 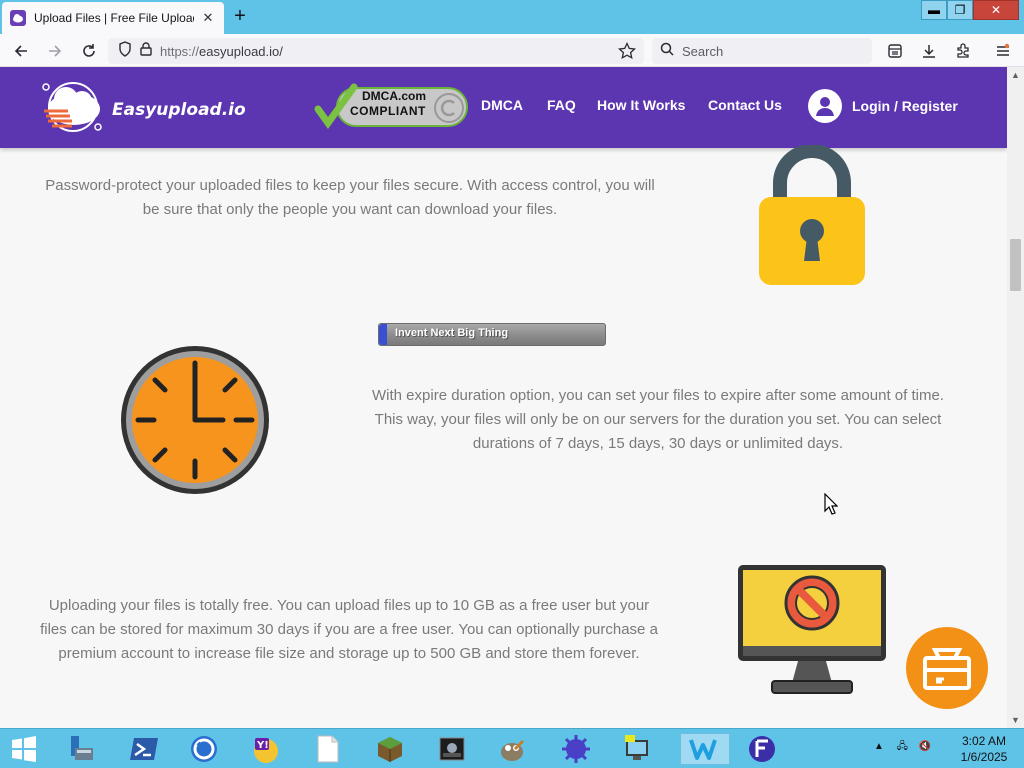 I want to click on taskbar-powershell, so click(x=144, y=749).